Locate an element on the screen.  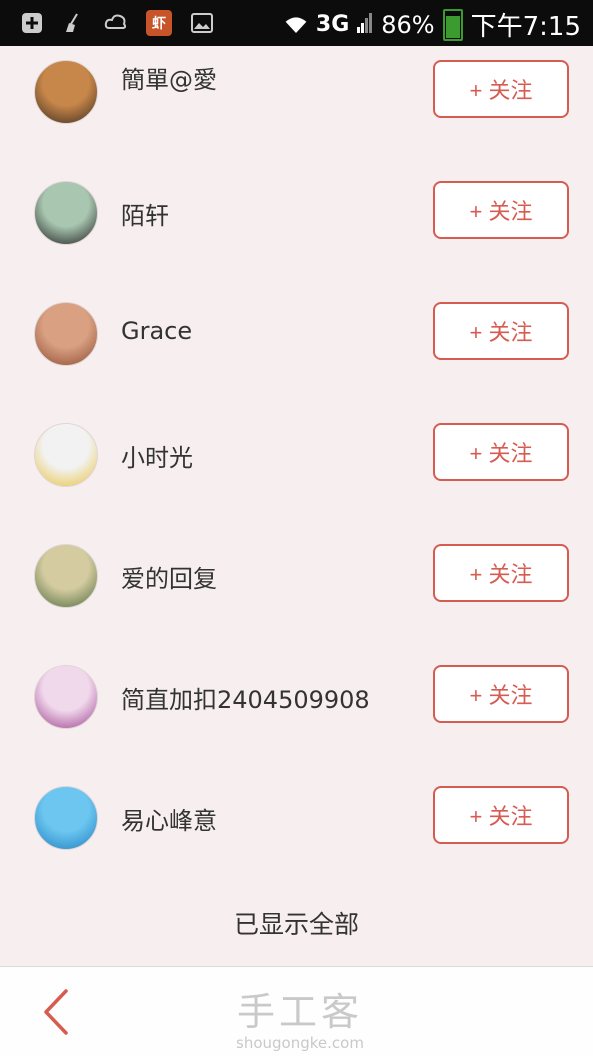
bottom-bar: 手工客 shougongke.com is located at coordinates (296, 1011).